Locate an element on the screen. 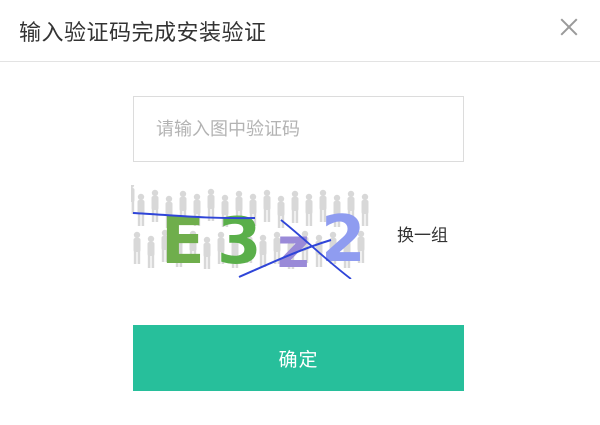 This screenshot has height=425, width=600. dialog-title: 输入验证码完成安装验证 is located at coordinates (143, 33).